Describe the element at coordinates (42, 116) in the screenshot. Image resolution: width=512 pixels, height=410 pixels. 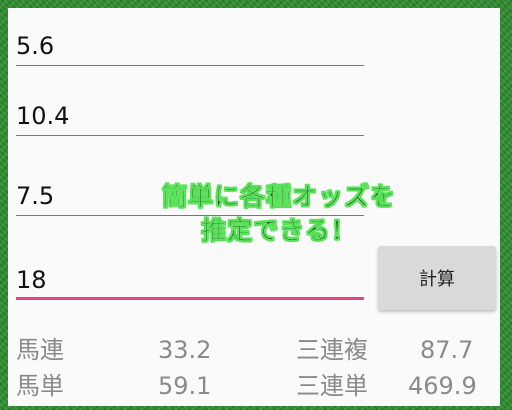
I see `odds-input-2-value: 10.4` at that location.